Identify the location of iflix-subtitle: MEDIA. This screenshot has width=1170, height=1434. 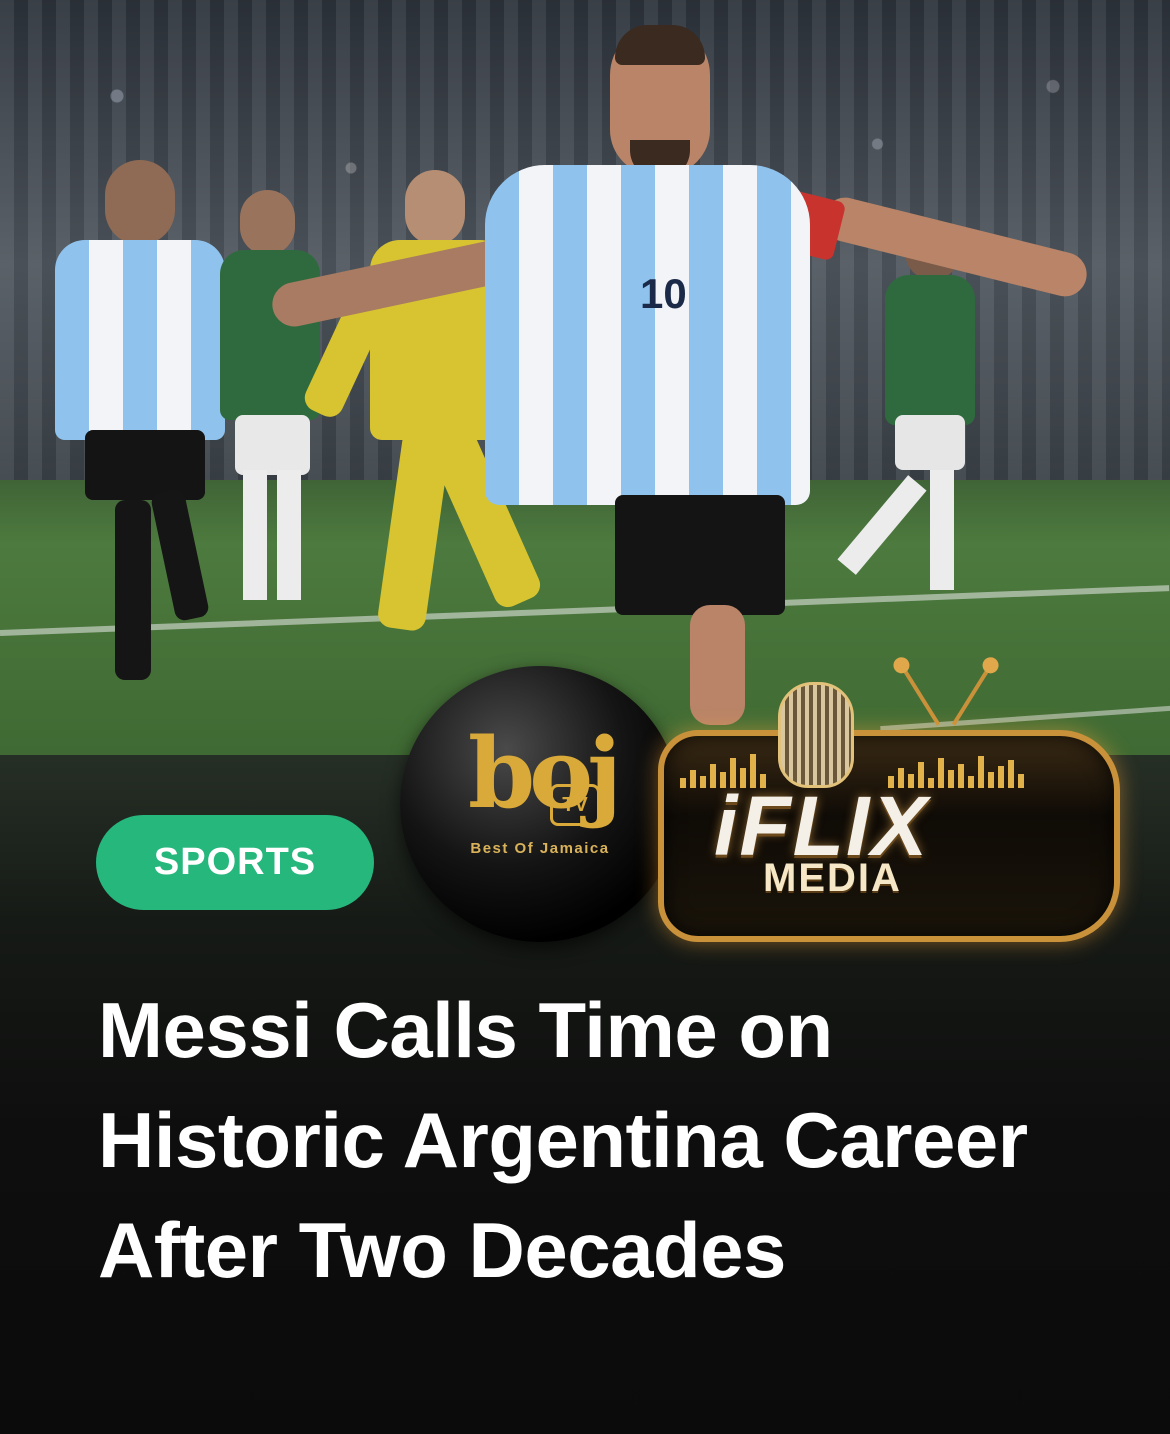
(832, 878).